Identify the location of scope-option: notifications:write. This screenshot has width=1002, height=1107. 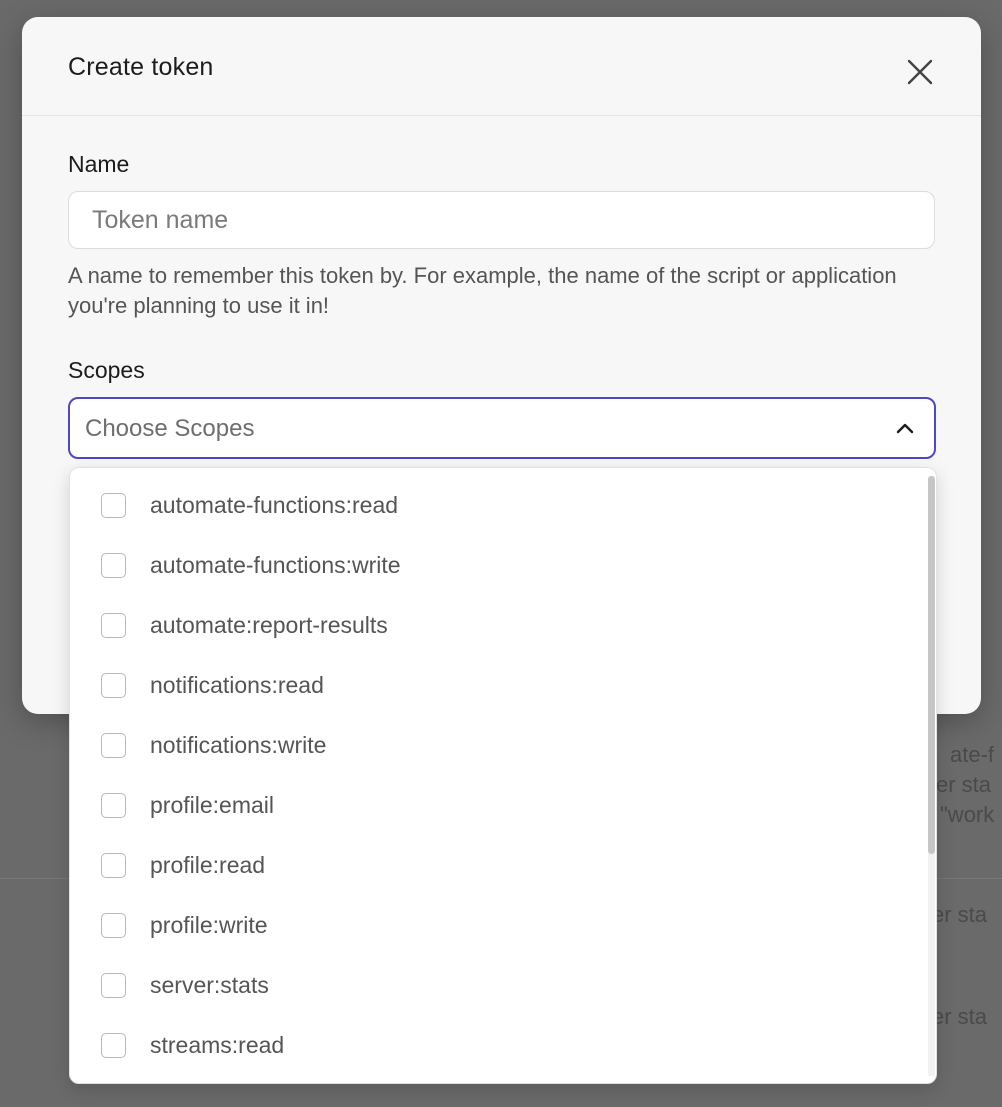
(498, 742).